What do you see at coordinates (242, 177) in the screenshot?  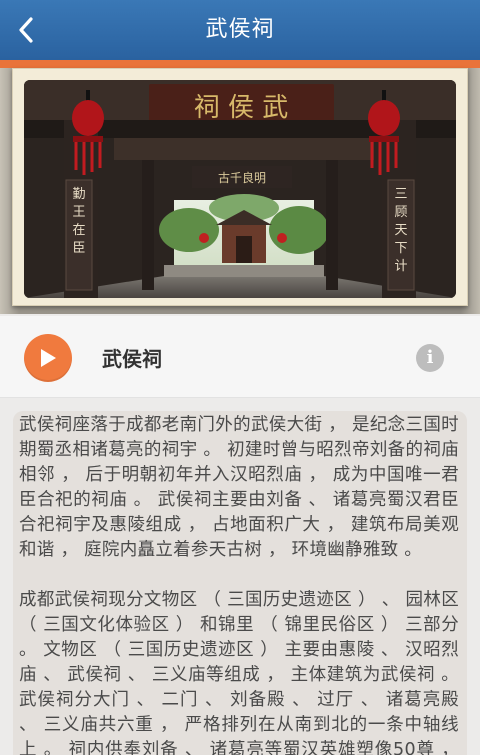 I see `svg-text: 古千良明` at bounding box center [242, 177].